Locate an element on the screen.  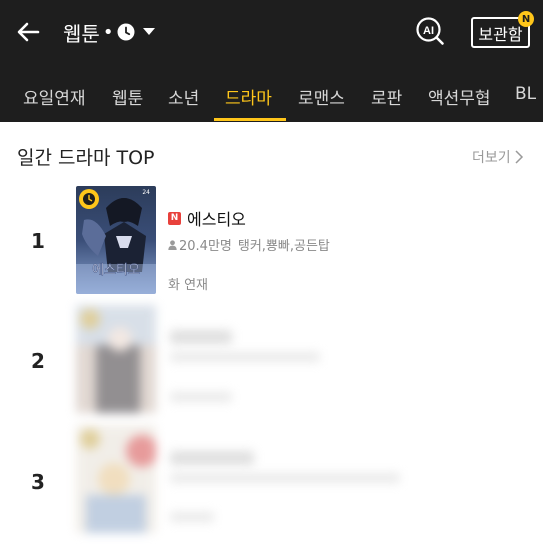
tab-webtoon: 웹툰 is located at coordinates (127, 96).